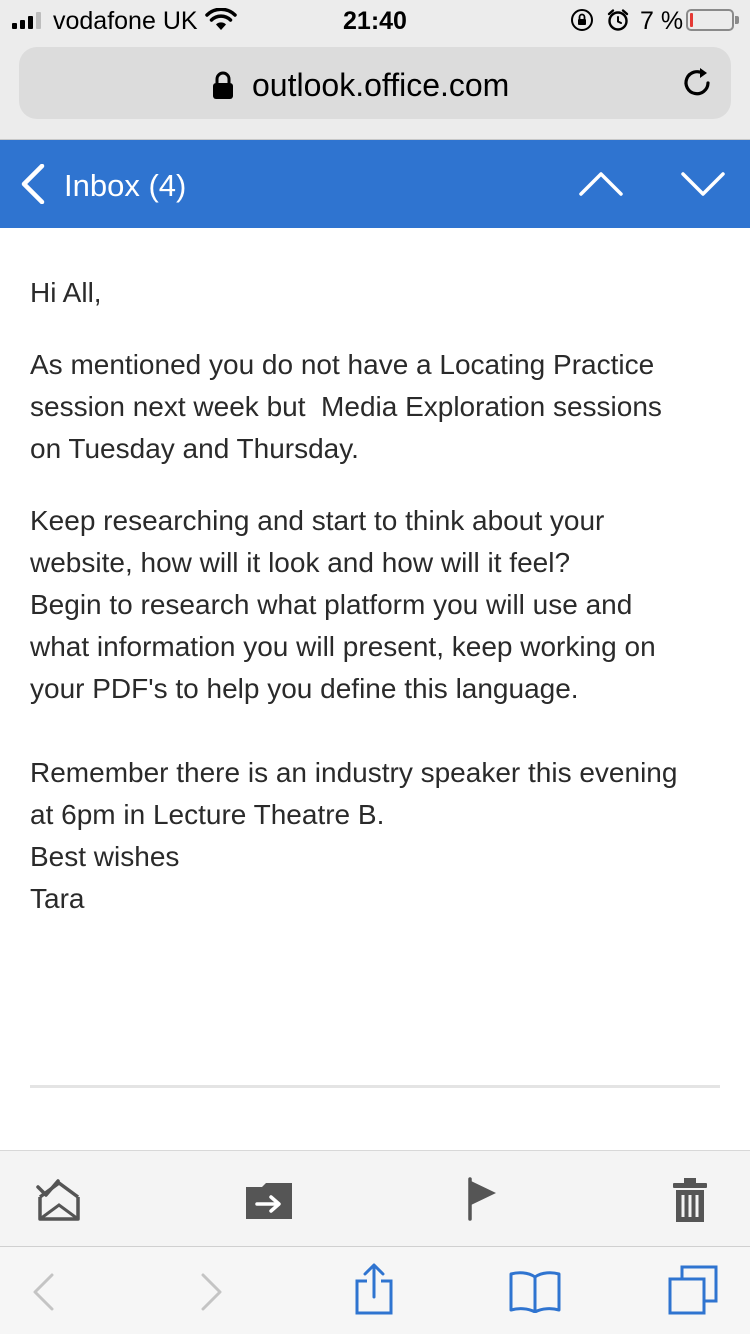  I want to click on move-to-folder-icon, so click(269, 1201).